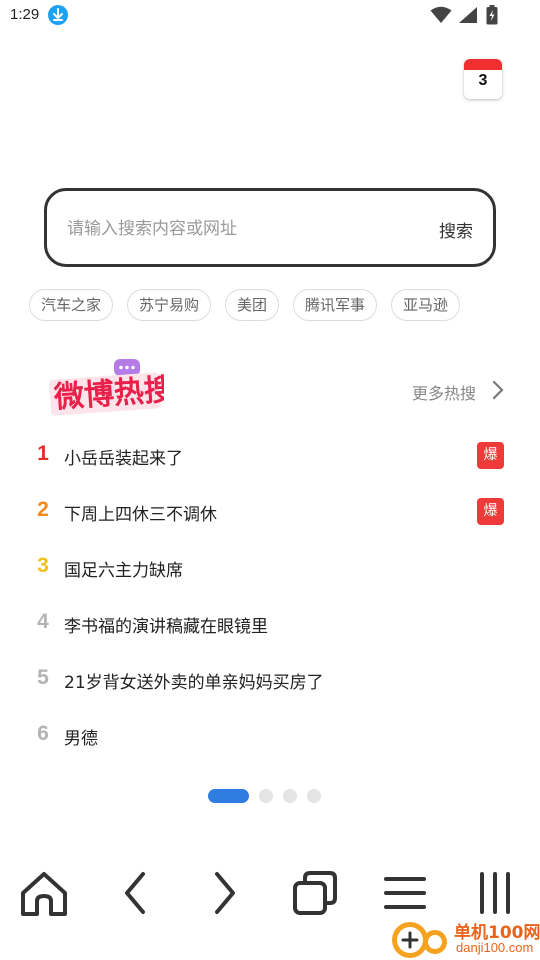  I want to click on home-icon, so click(44, 893).